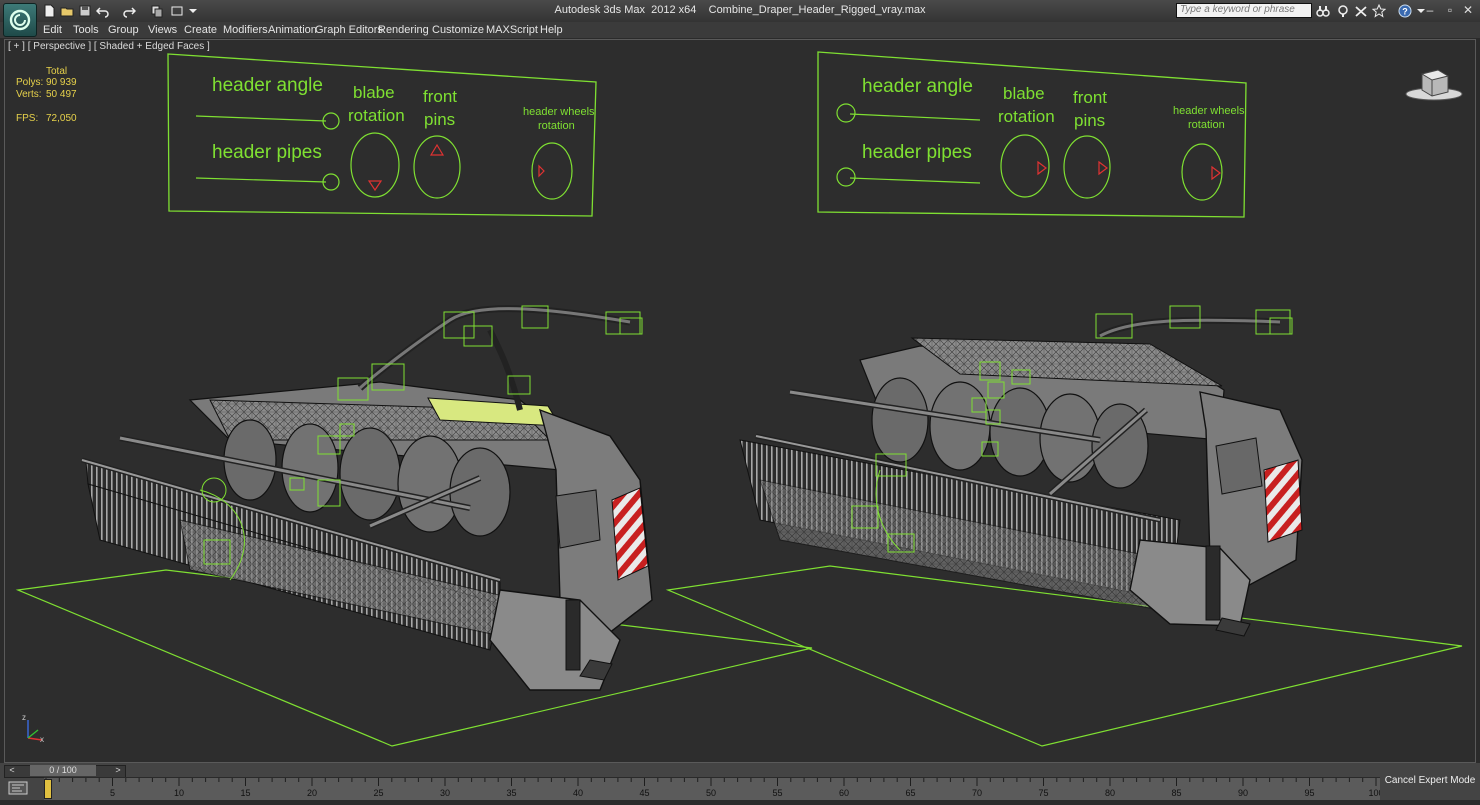 Image resolution: width=1480 pixels, height=805 pixels. What do you see at coordinates (18, 788) in the screenshot?
I see `track-view-icon` at bounding box center [18, 788].